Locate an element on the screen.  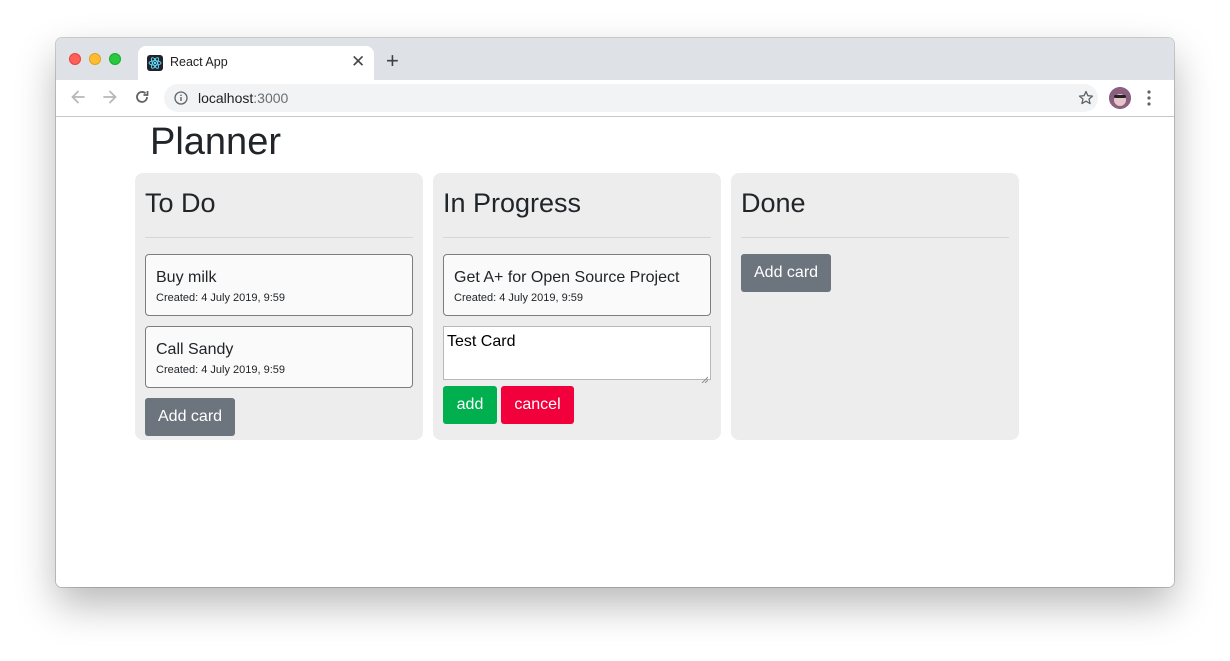
minimize-window-button is located at coordinates (95, 59).